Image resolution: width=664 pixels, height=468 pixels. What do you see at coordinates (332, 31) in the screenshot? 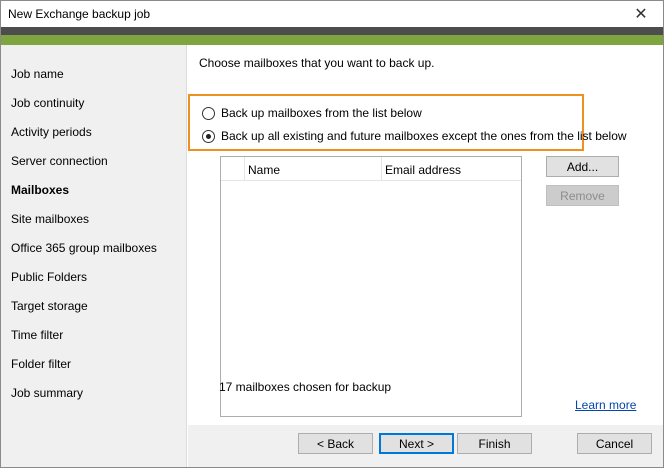
I see `header-band-dark` at bounding box center [332, 31].